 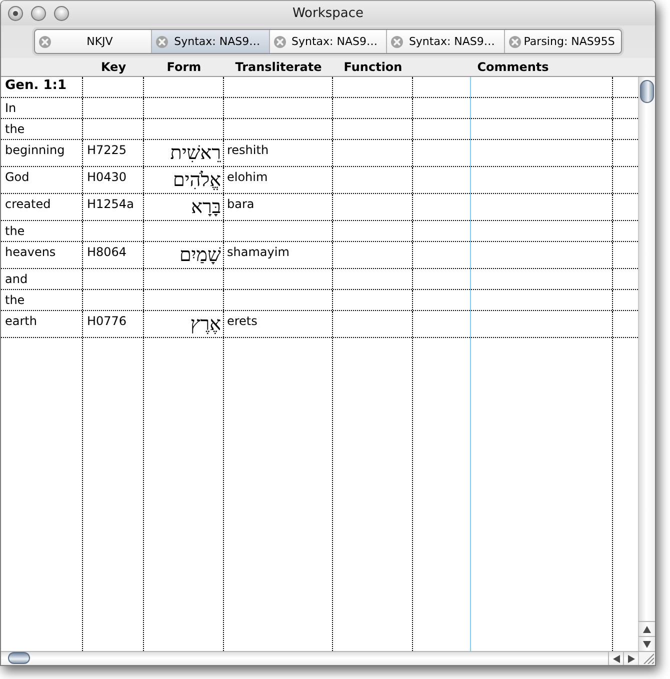 I want to click on right-arrow-icon, so click(x=631, y=658).